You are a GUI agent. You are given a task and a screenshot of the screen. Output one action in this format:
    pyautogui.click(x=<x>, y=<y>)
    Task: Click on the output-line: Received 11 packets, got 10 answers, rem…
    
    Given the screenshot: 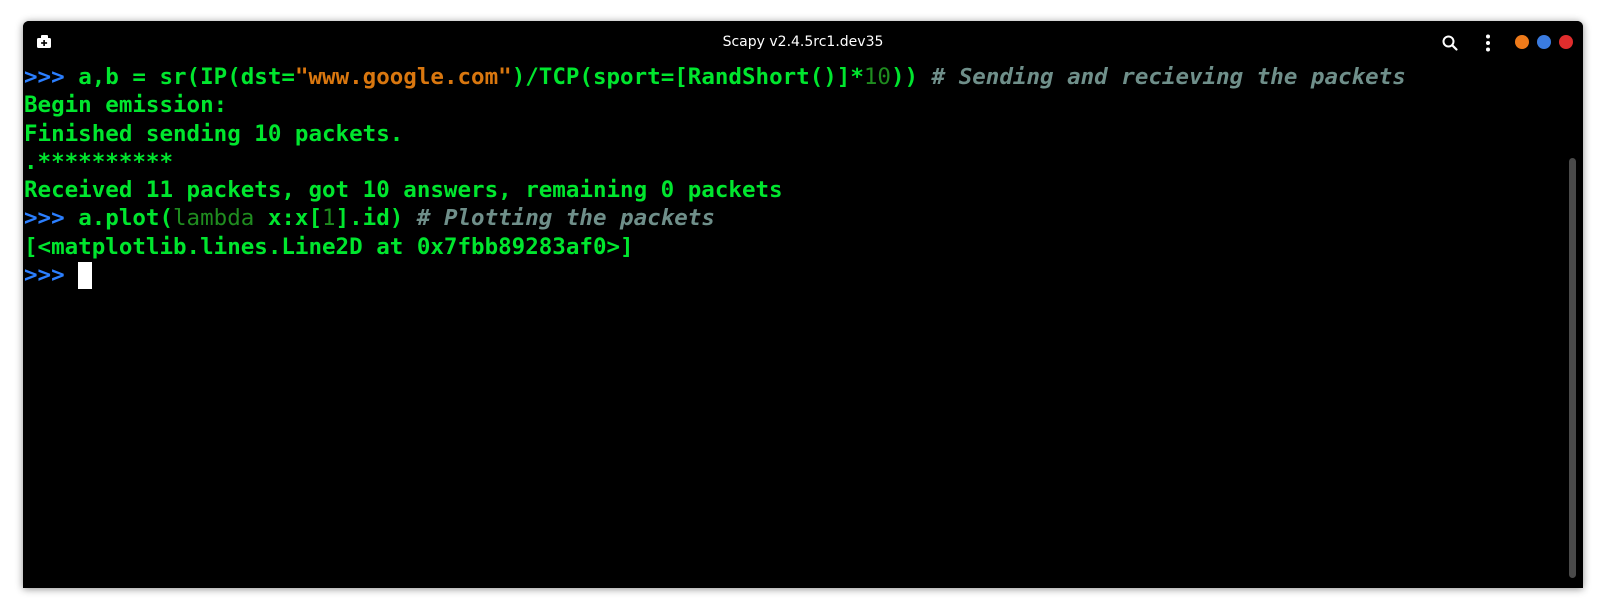 What is the action you would take?
    pyautogui.click(x=403, y=190)
    